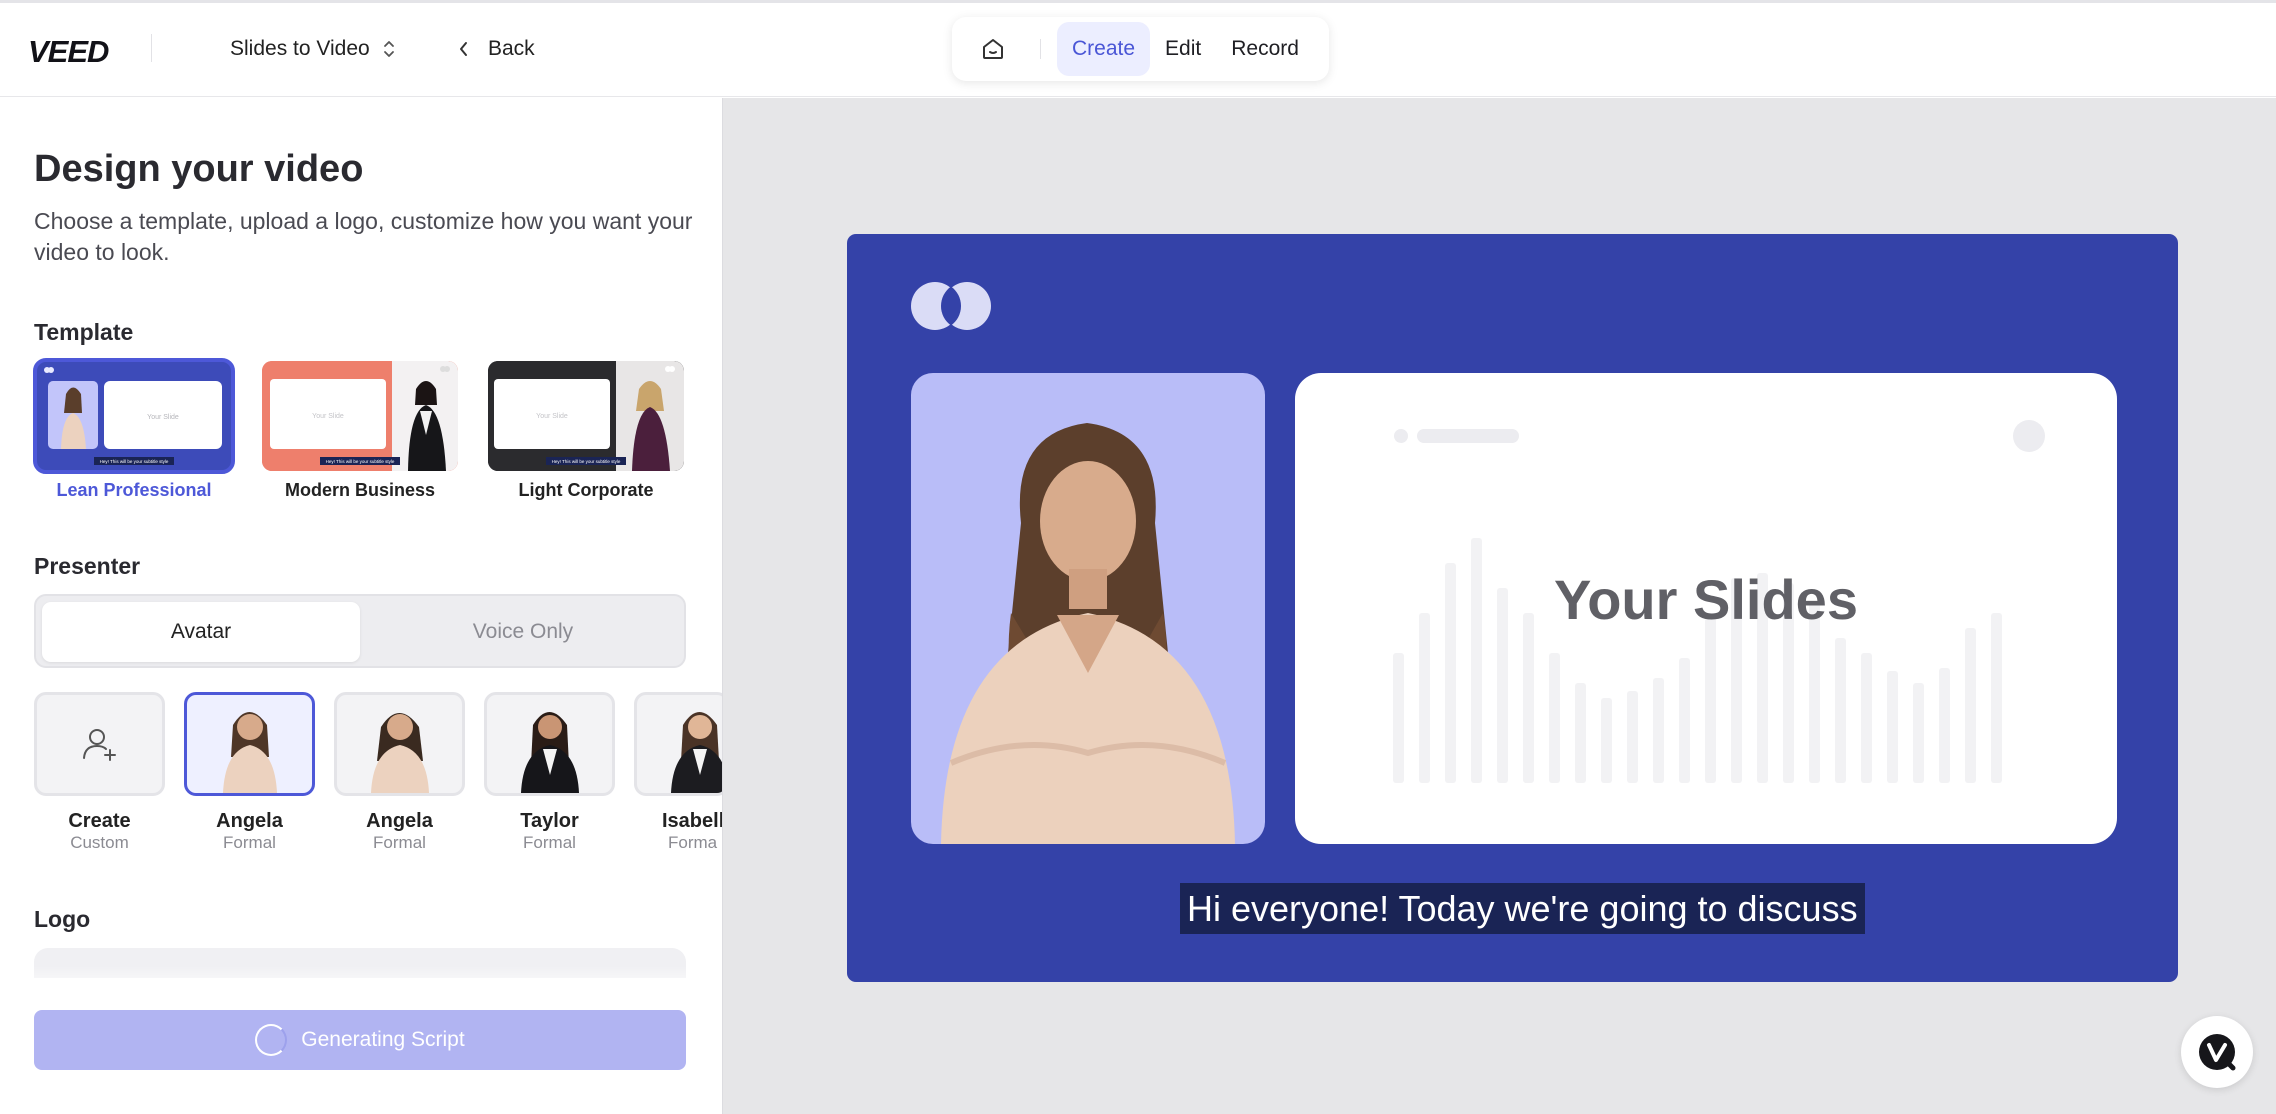 This screenshot has width=2276, height=1114. I want to click on scroll-fade, so click(361, 981).